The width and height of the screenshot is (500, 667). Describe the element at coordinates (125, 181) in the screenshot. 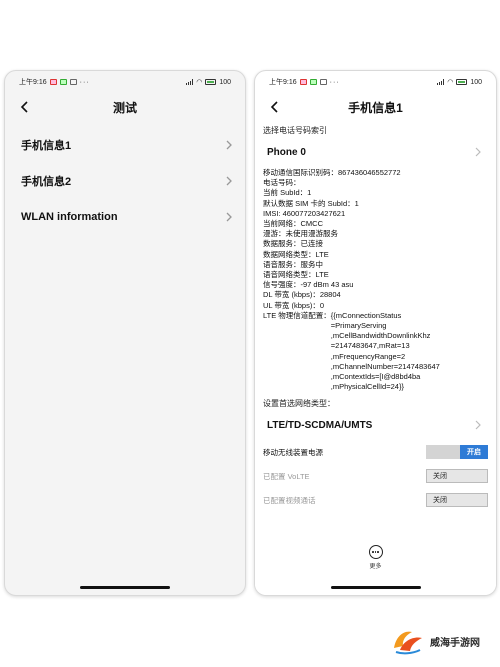

I see `menu-item-phone-info-2: 手机信息2` at that location.